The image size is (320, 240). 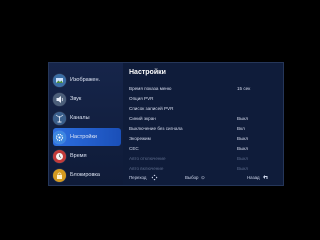 What do you see at coordinates (142, 118) in the screenshot?
I see `row-label: Синий экран` at bounding box center [142, 118].